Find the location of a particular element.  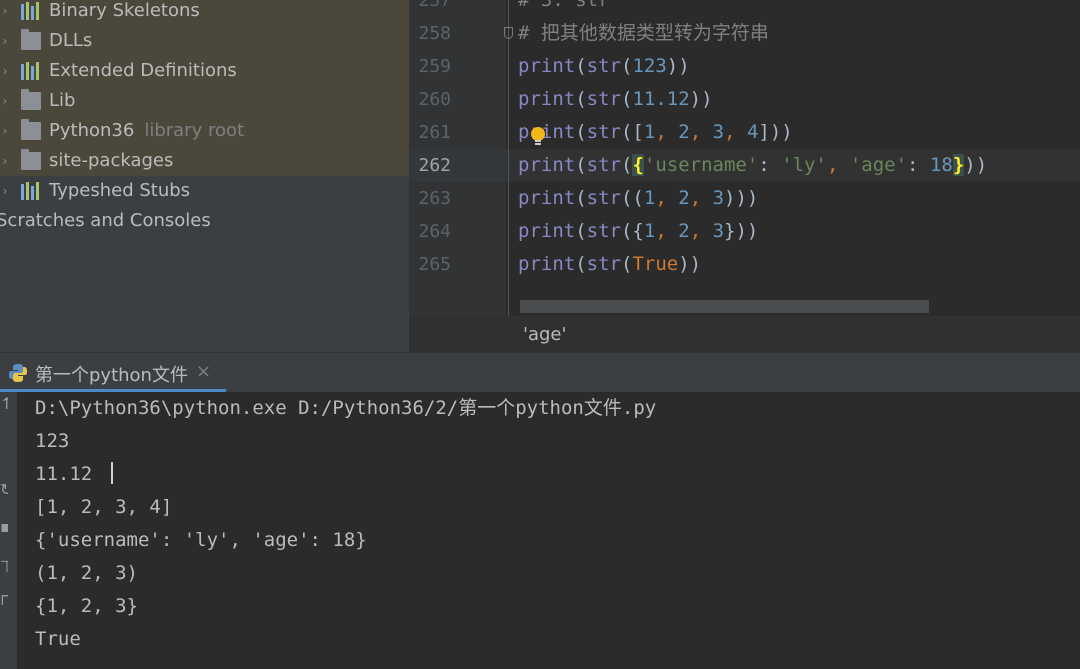

horizontal-scrollbar is located at coordinates (724, 306).